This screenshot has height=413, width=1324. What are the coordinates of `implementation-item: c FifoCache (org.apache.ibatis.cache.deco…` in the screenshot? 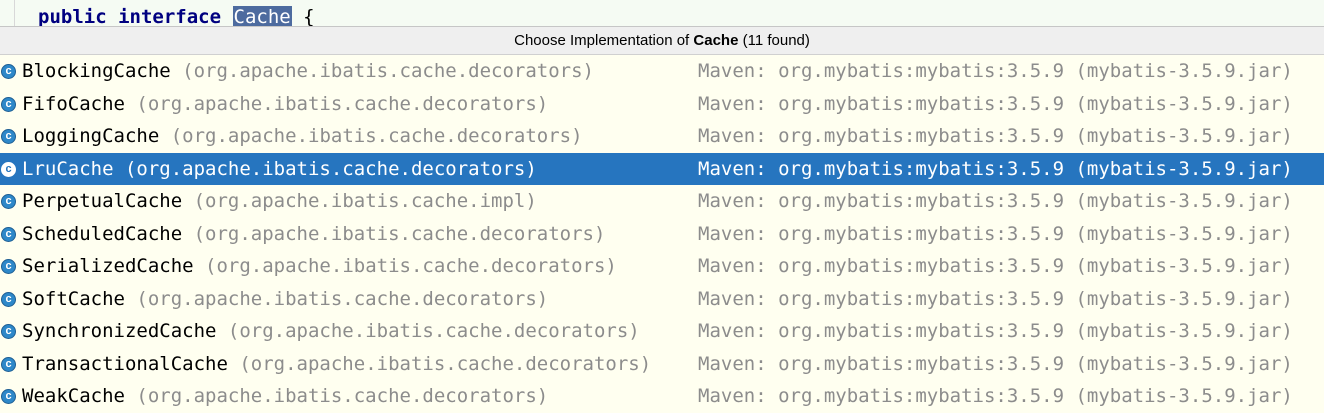 It's located at (662, 104).